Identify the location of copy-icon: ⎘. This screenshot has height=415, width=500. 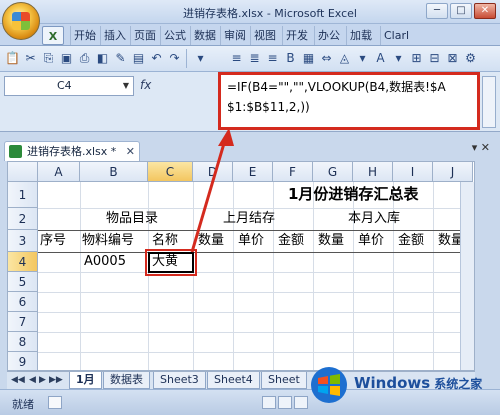
(48, 58).